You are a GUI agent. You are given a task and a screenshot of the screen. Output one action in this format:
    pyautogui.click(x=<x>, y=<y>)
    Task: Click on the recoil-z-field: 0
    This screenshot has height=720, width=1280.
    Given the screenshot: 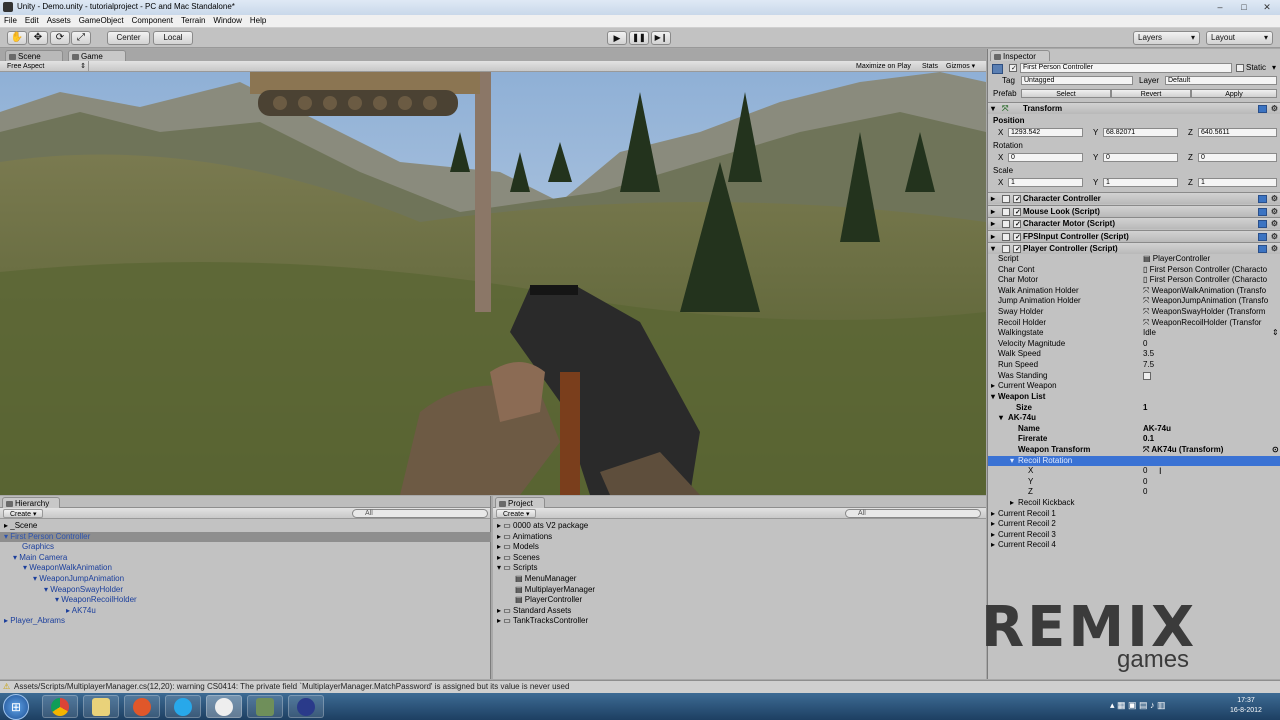 What is the action you would take?
    pyautogui.click(x=1145, y=492)
    